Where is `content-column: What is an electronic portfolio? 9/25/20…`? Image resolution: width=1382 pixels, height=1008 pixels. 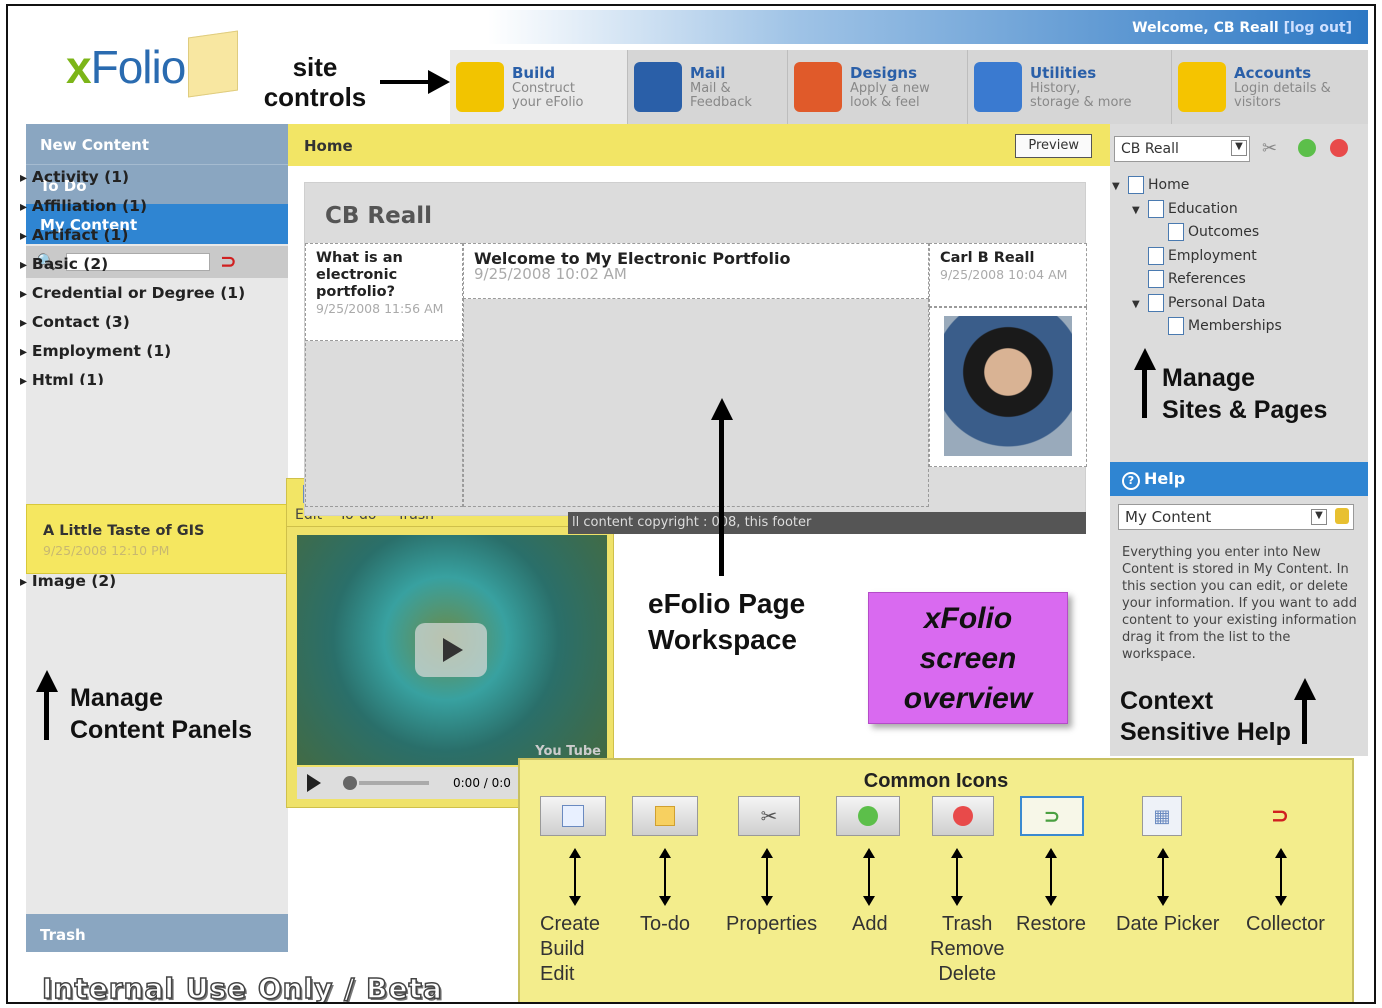 content-column: What is an electronic portfolio? 9/25/20… is located at coordinates (384, 292).